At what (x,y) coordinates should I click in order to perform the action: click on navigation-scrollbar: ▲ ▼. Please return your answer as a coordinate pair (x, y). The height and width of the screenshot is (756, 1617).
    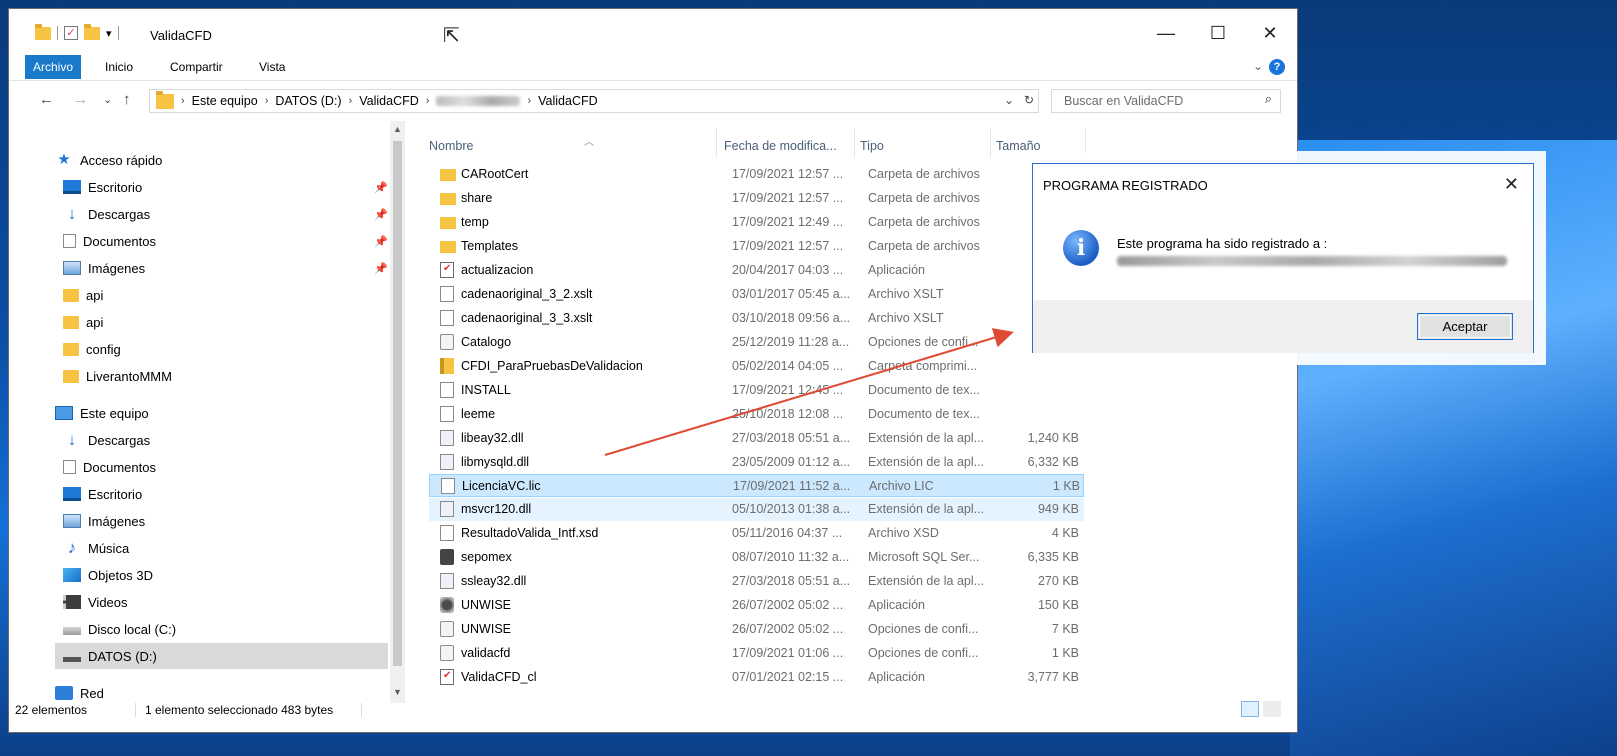
    Looking at the image, I should click on (397, 412).